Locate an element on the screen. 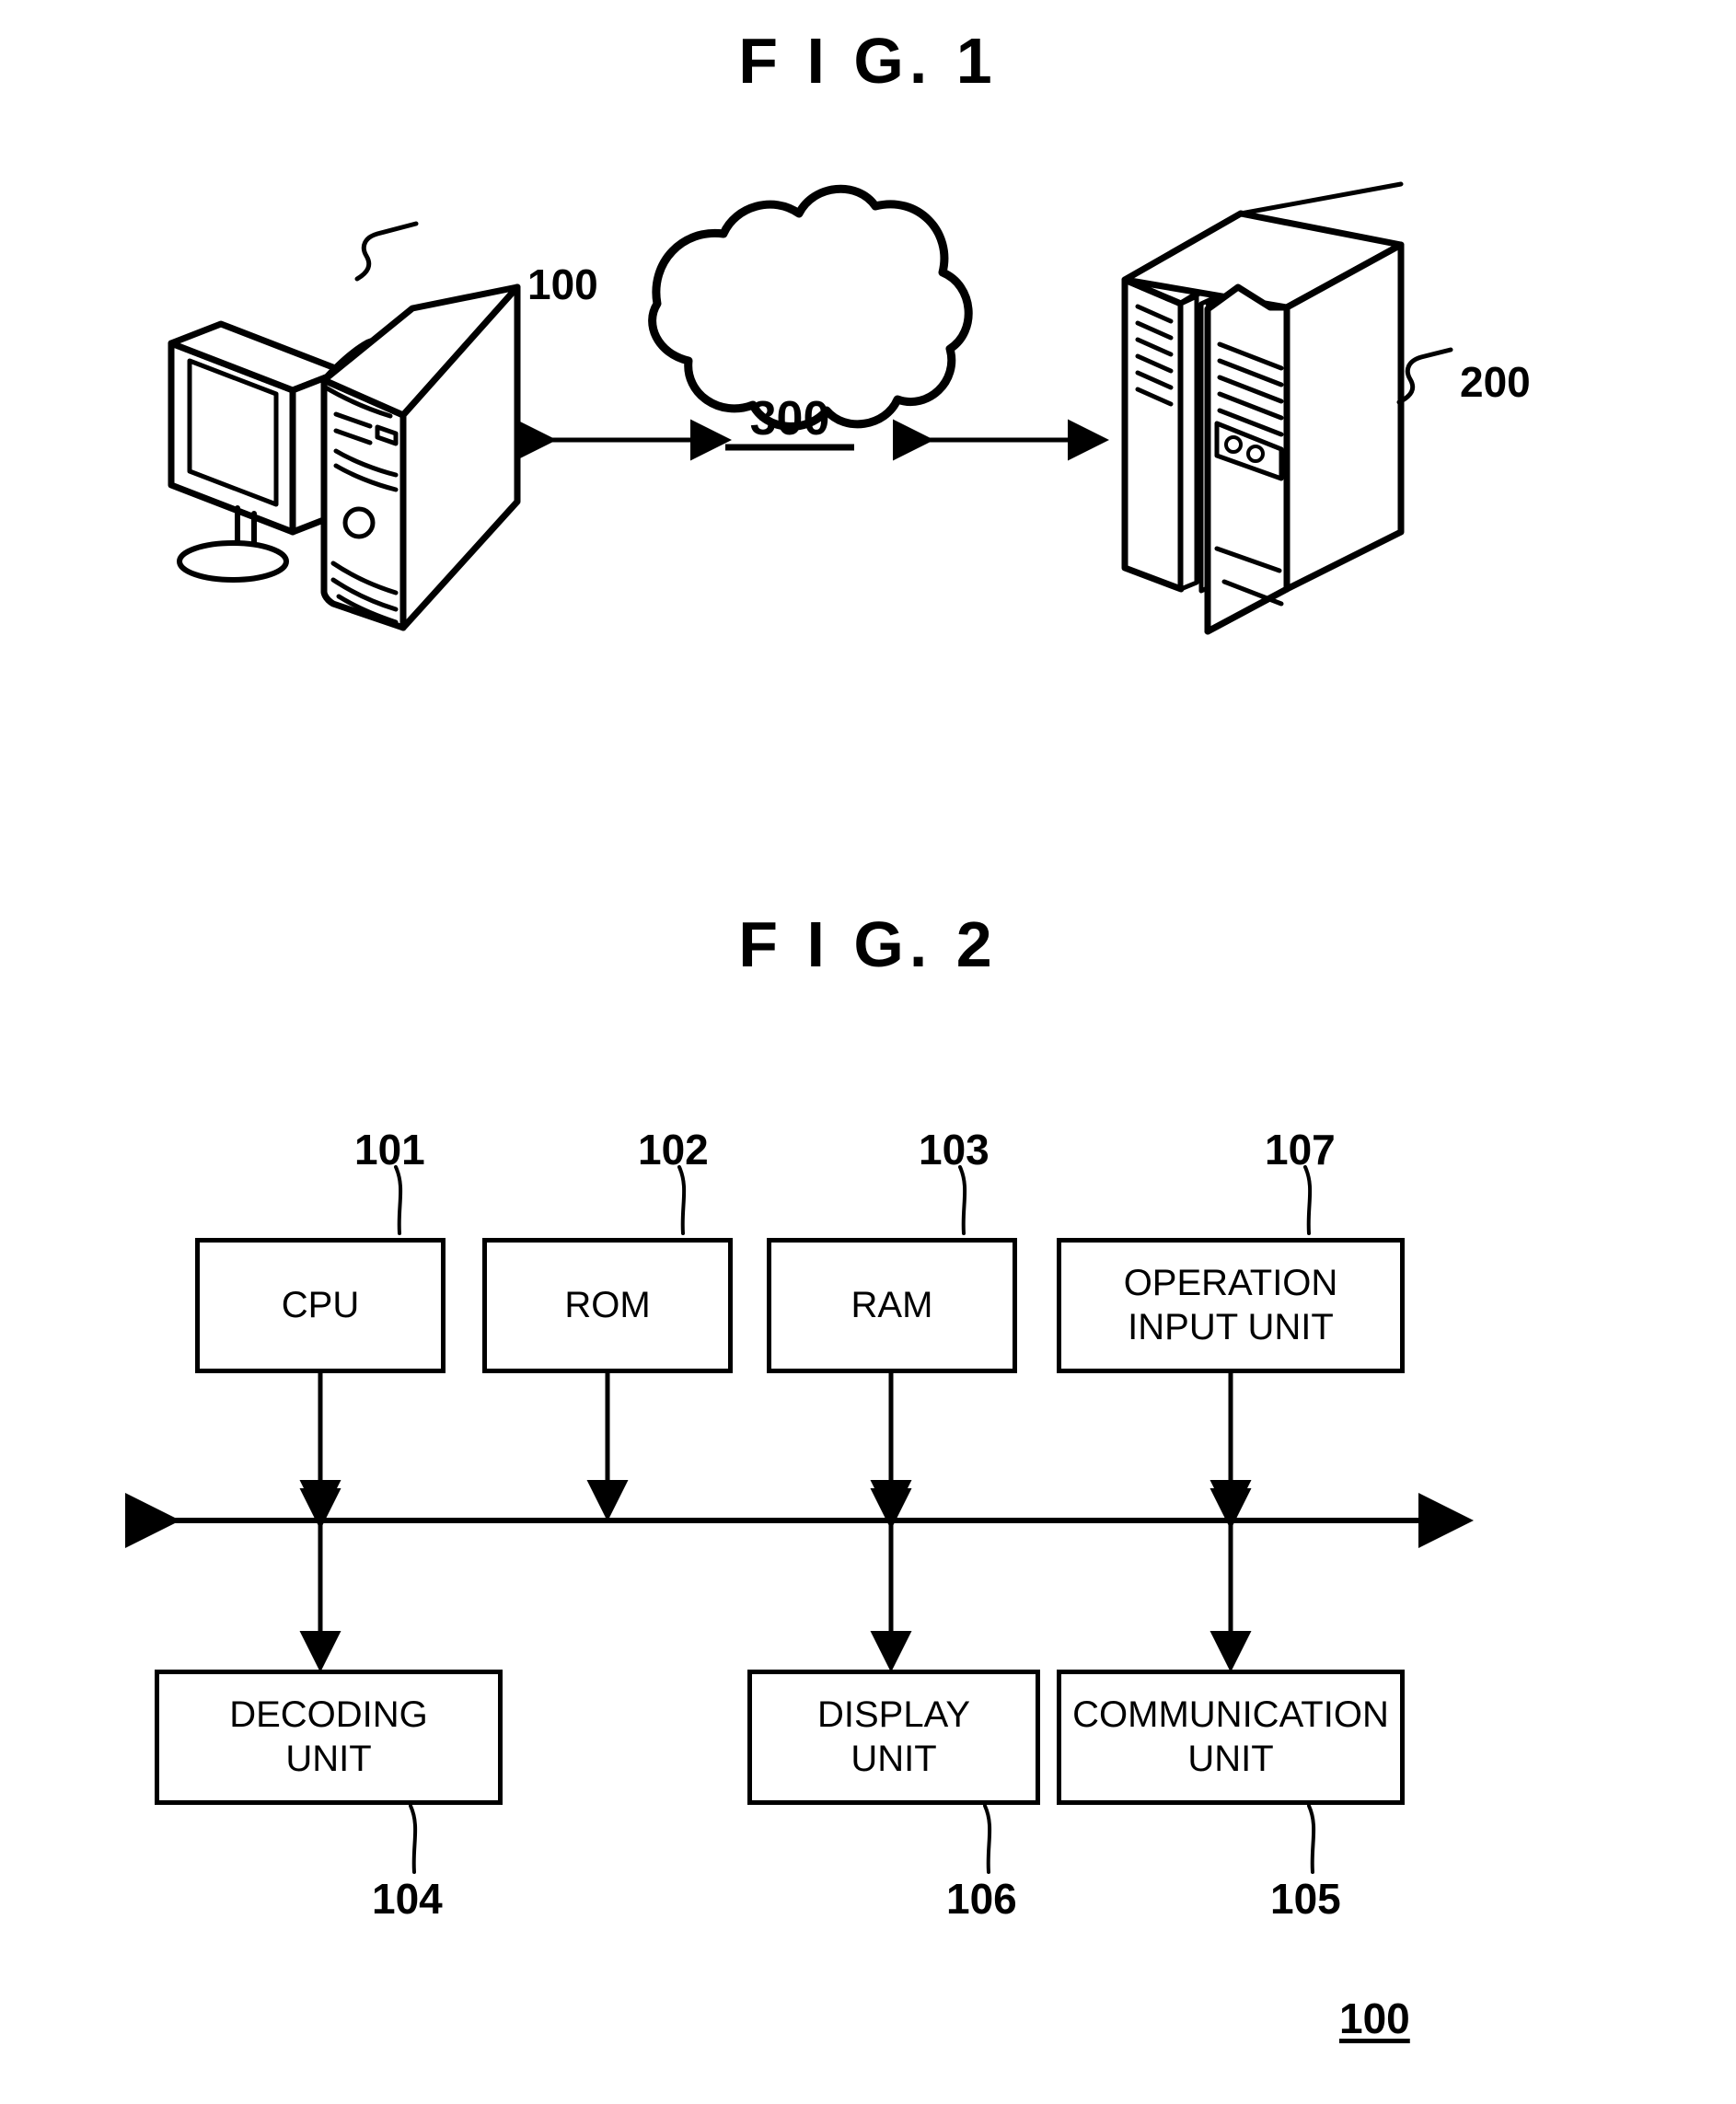 Image resolution: width=1736 pixels, height=2104 pixels. ref-label-106: 106 is located at coordinates (982, 1899).